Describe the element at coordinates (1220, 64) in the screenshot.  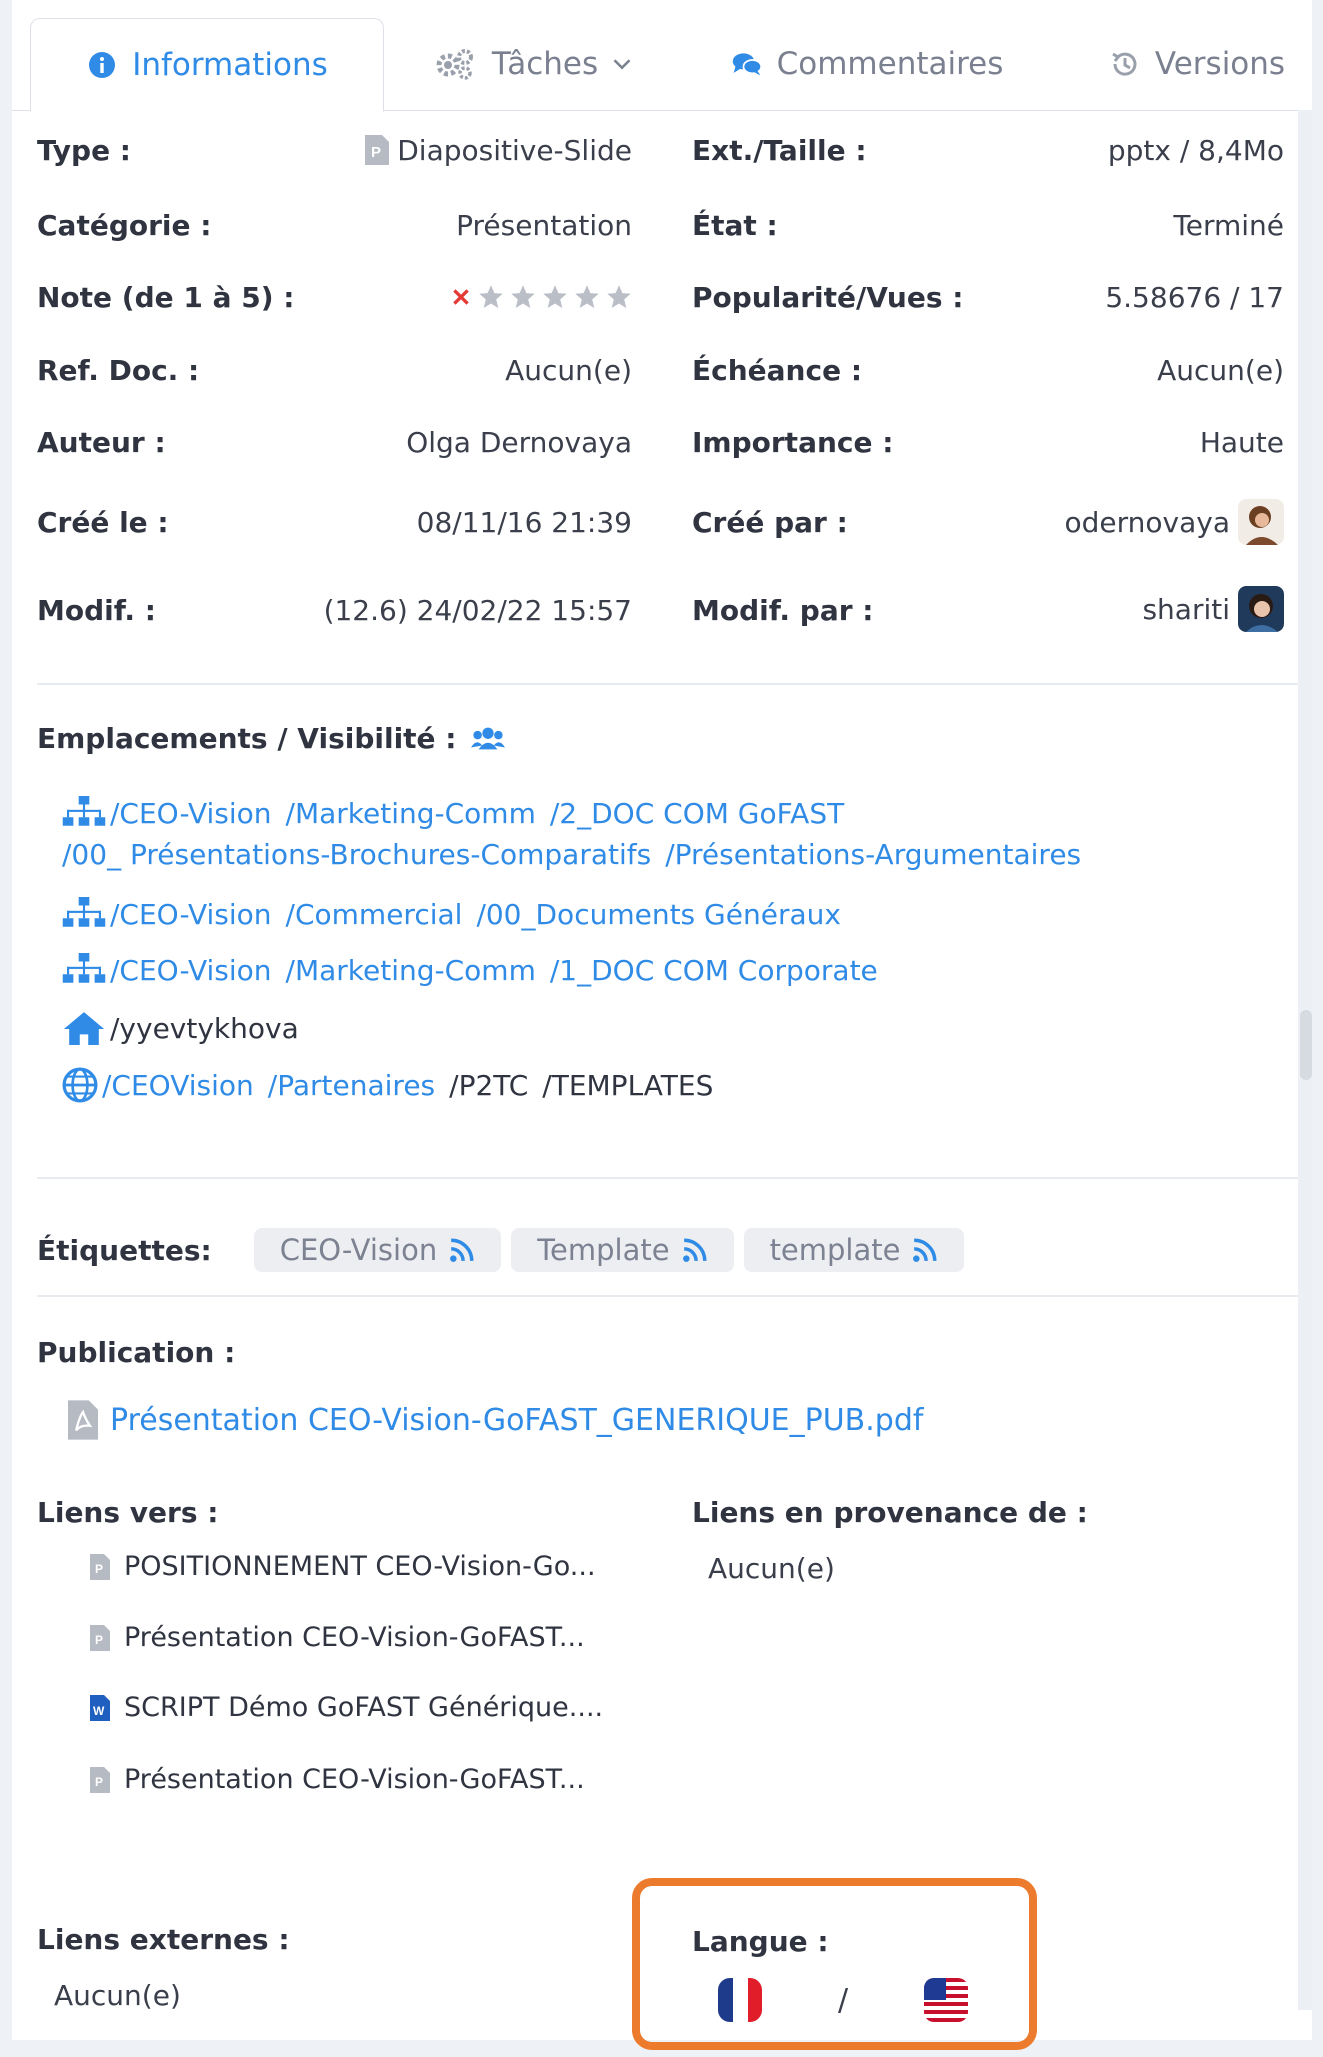
I see `tab-label: Versions` at that location.